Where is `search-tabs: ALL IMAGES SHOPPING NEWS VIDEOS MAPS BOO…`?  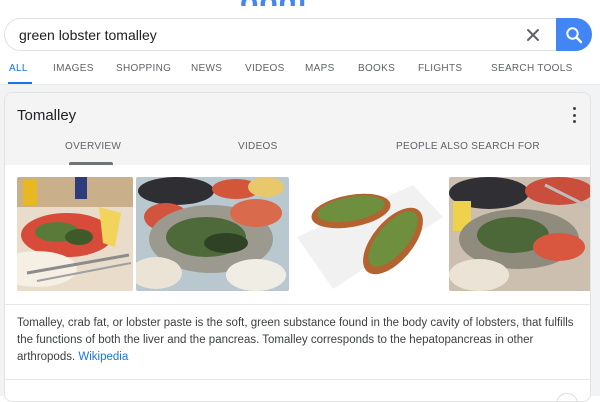 search-tabs: ALL IMAGES SHOPPING NEWS VIDEOS MAPS BOO… is located at coordinates (300, 71).